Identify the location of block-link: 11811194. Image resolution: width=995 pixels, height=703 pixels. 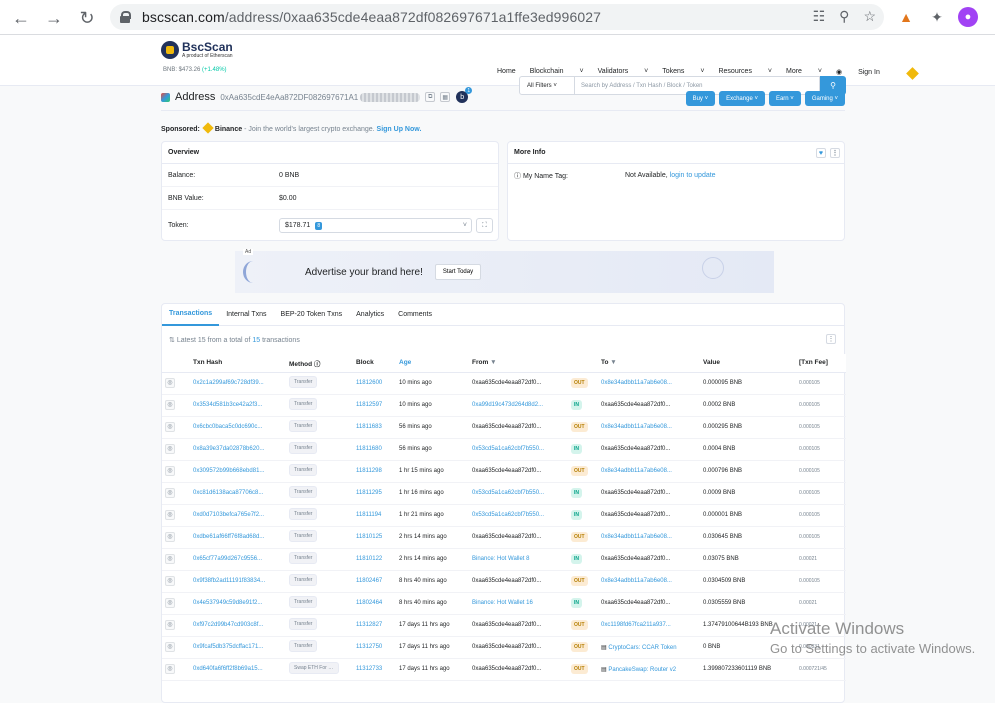
(368, 515).